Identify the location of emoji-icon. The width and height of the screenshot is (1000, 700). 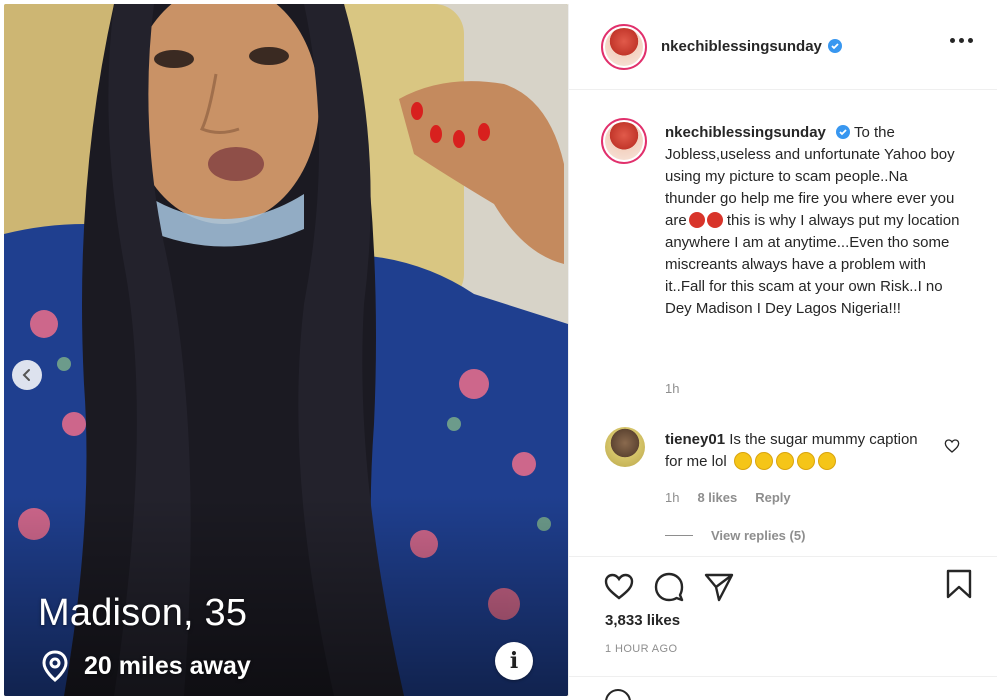
(618, 694).